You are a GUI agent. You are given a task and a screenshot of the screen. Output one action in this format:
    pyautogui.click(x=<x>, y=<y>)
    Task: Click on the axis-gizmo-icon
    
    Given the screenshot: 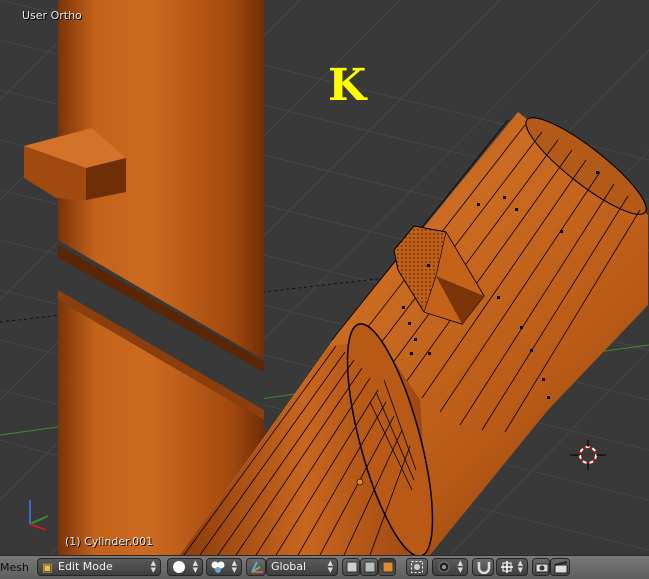 What is the action you would take?
    pyautogui.click(x=39, y=515)
    